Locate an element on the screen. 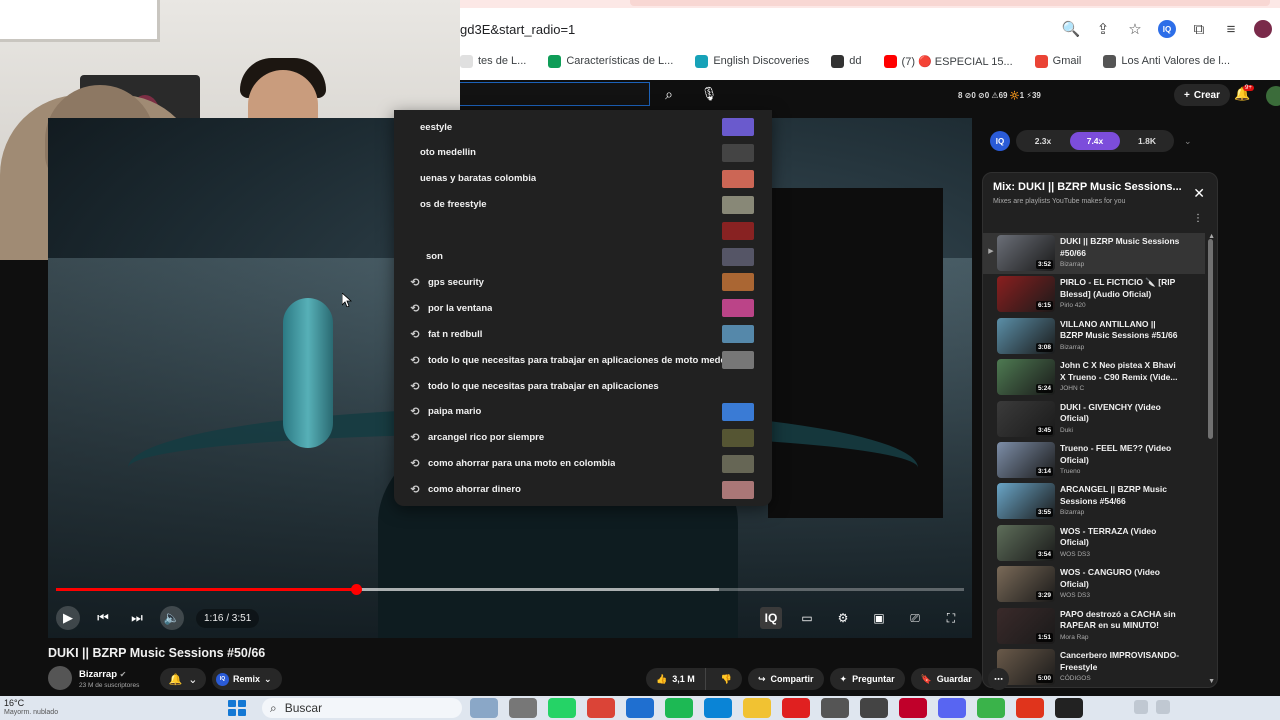  account-avatar is located at coordinates (1273, 96).